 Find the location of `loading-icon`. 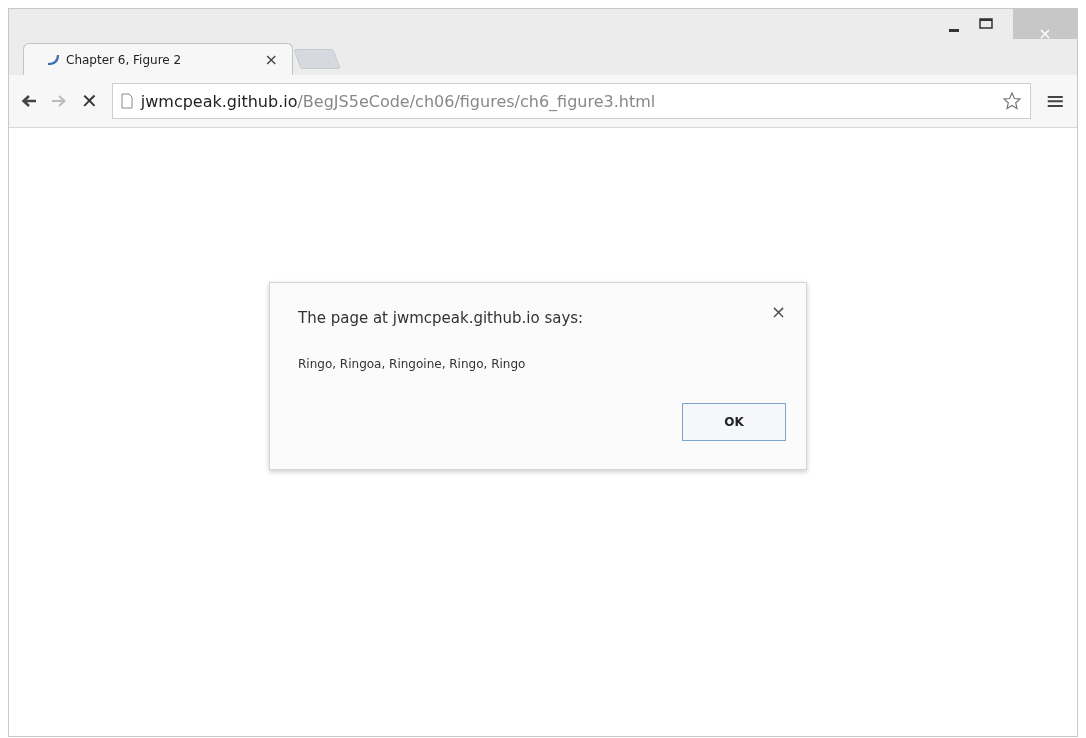

loading-icon is located at coordinates (53, 59).